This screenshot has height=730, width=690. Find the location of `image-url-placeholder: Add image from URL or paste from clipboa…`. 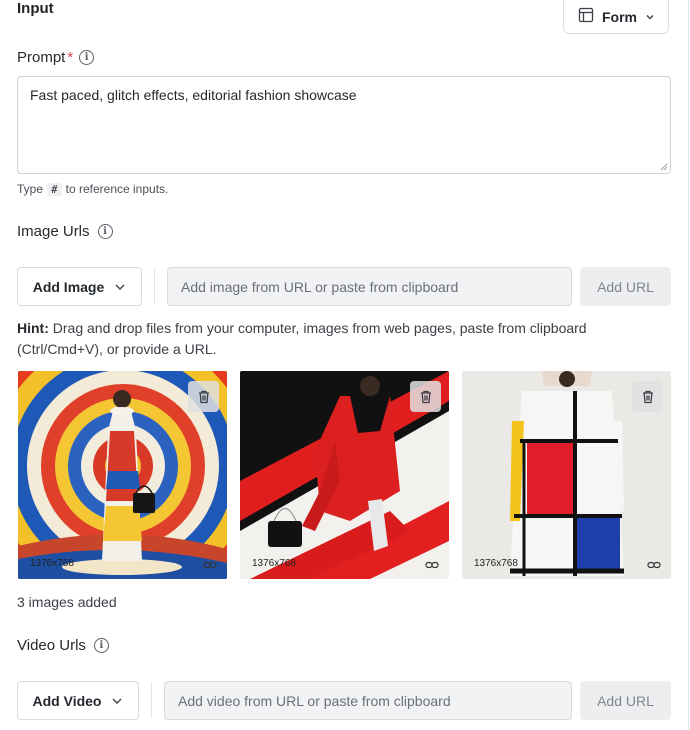

image-url-placeholder: Add image from URL or paste from clipboa… is located at coordinates (320, 286).